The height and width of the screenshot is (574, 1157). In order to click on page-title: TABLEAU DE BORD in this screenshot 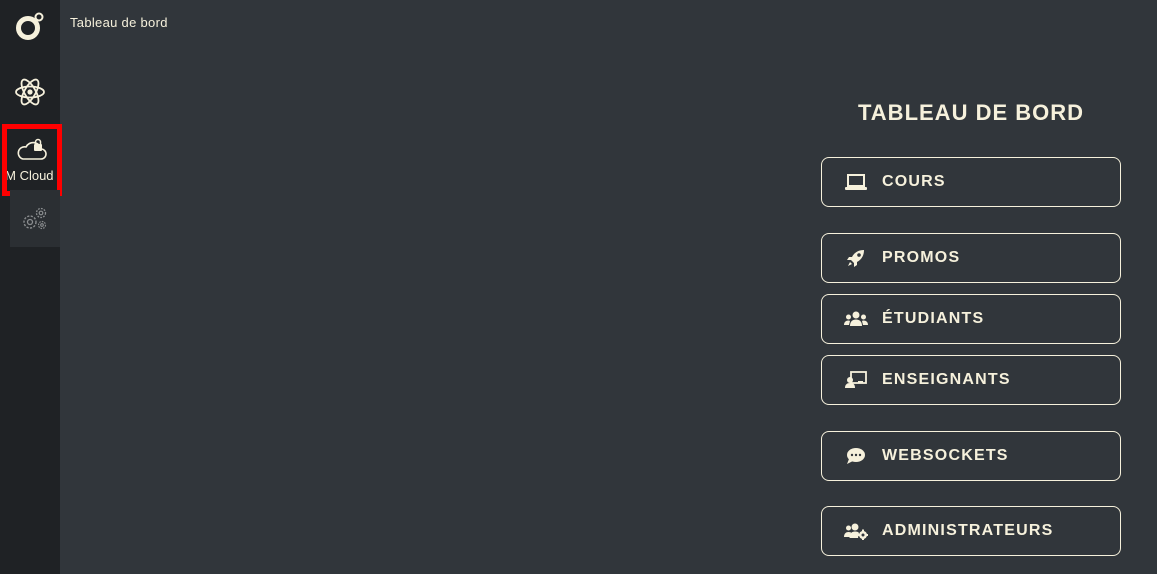, I will do `click(971, 112)`.